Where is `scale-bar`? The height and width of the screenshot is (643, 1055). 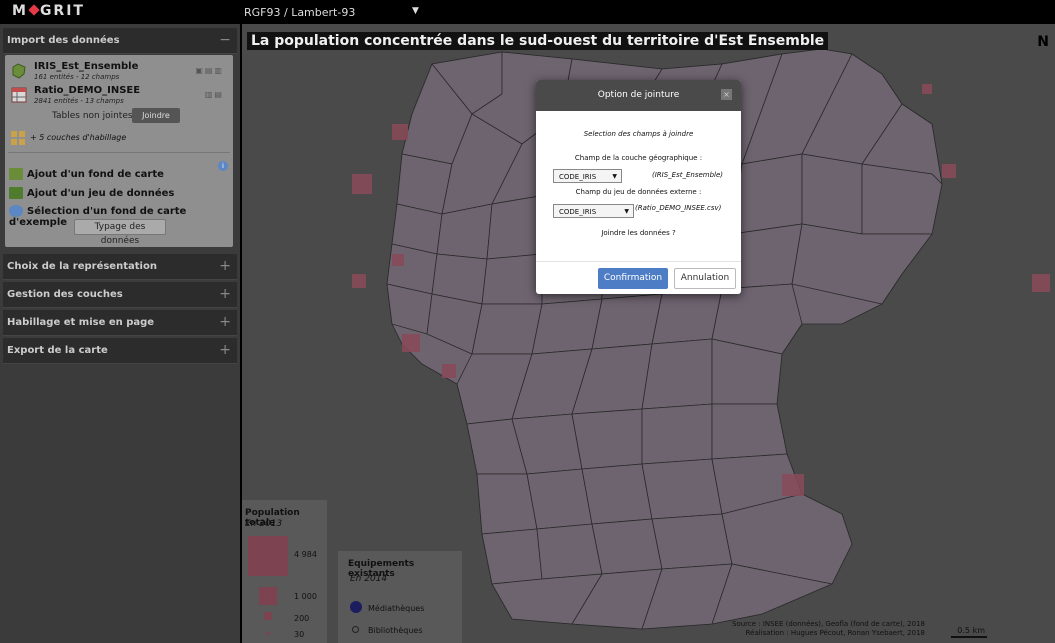 scale-bar is located at coordinates (969, 637).